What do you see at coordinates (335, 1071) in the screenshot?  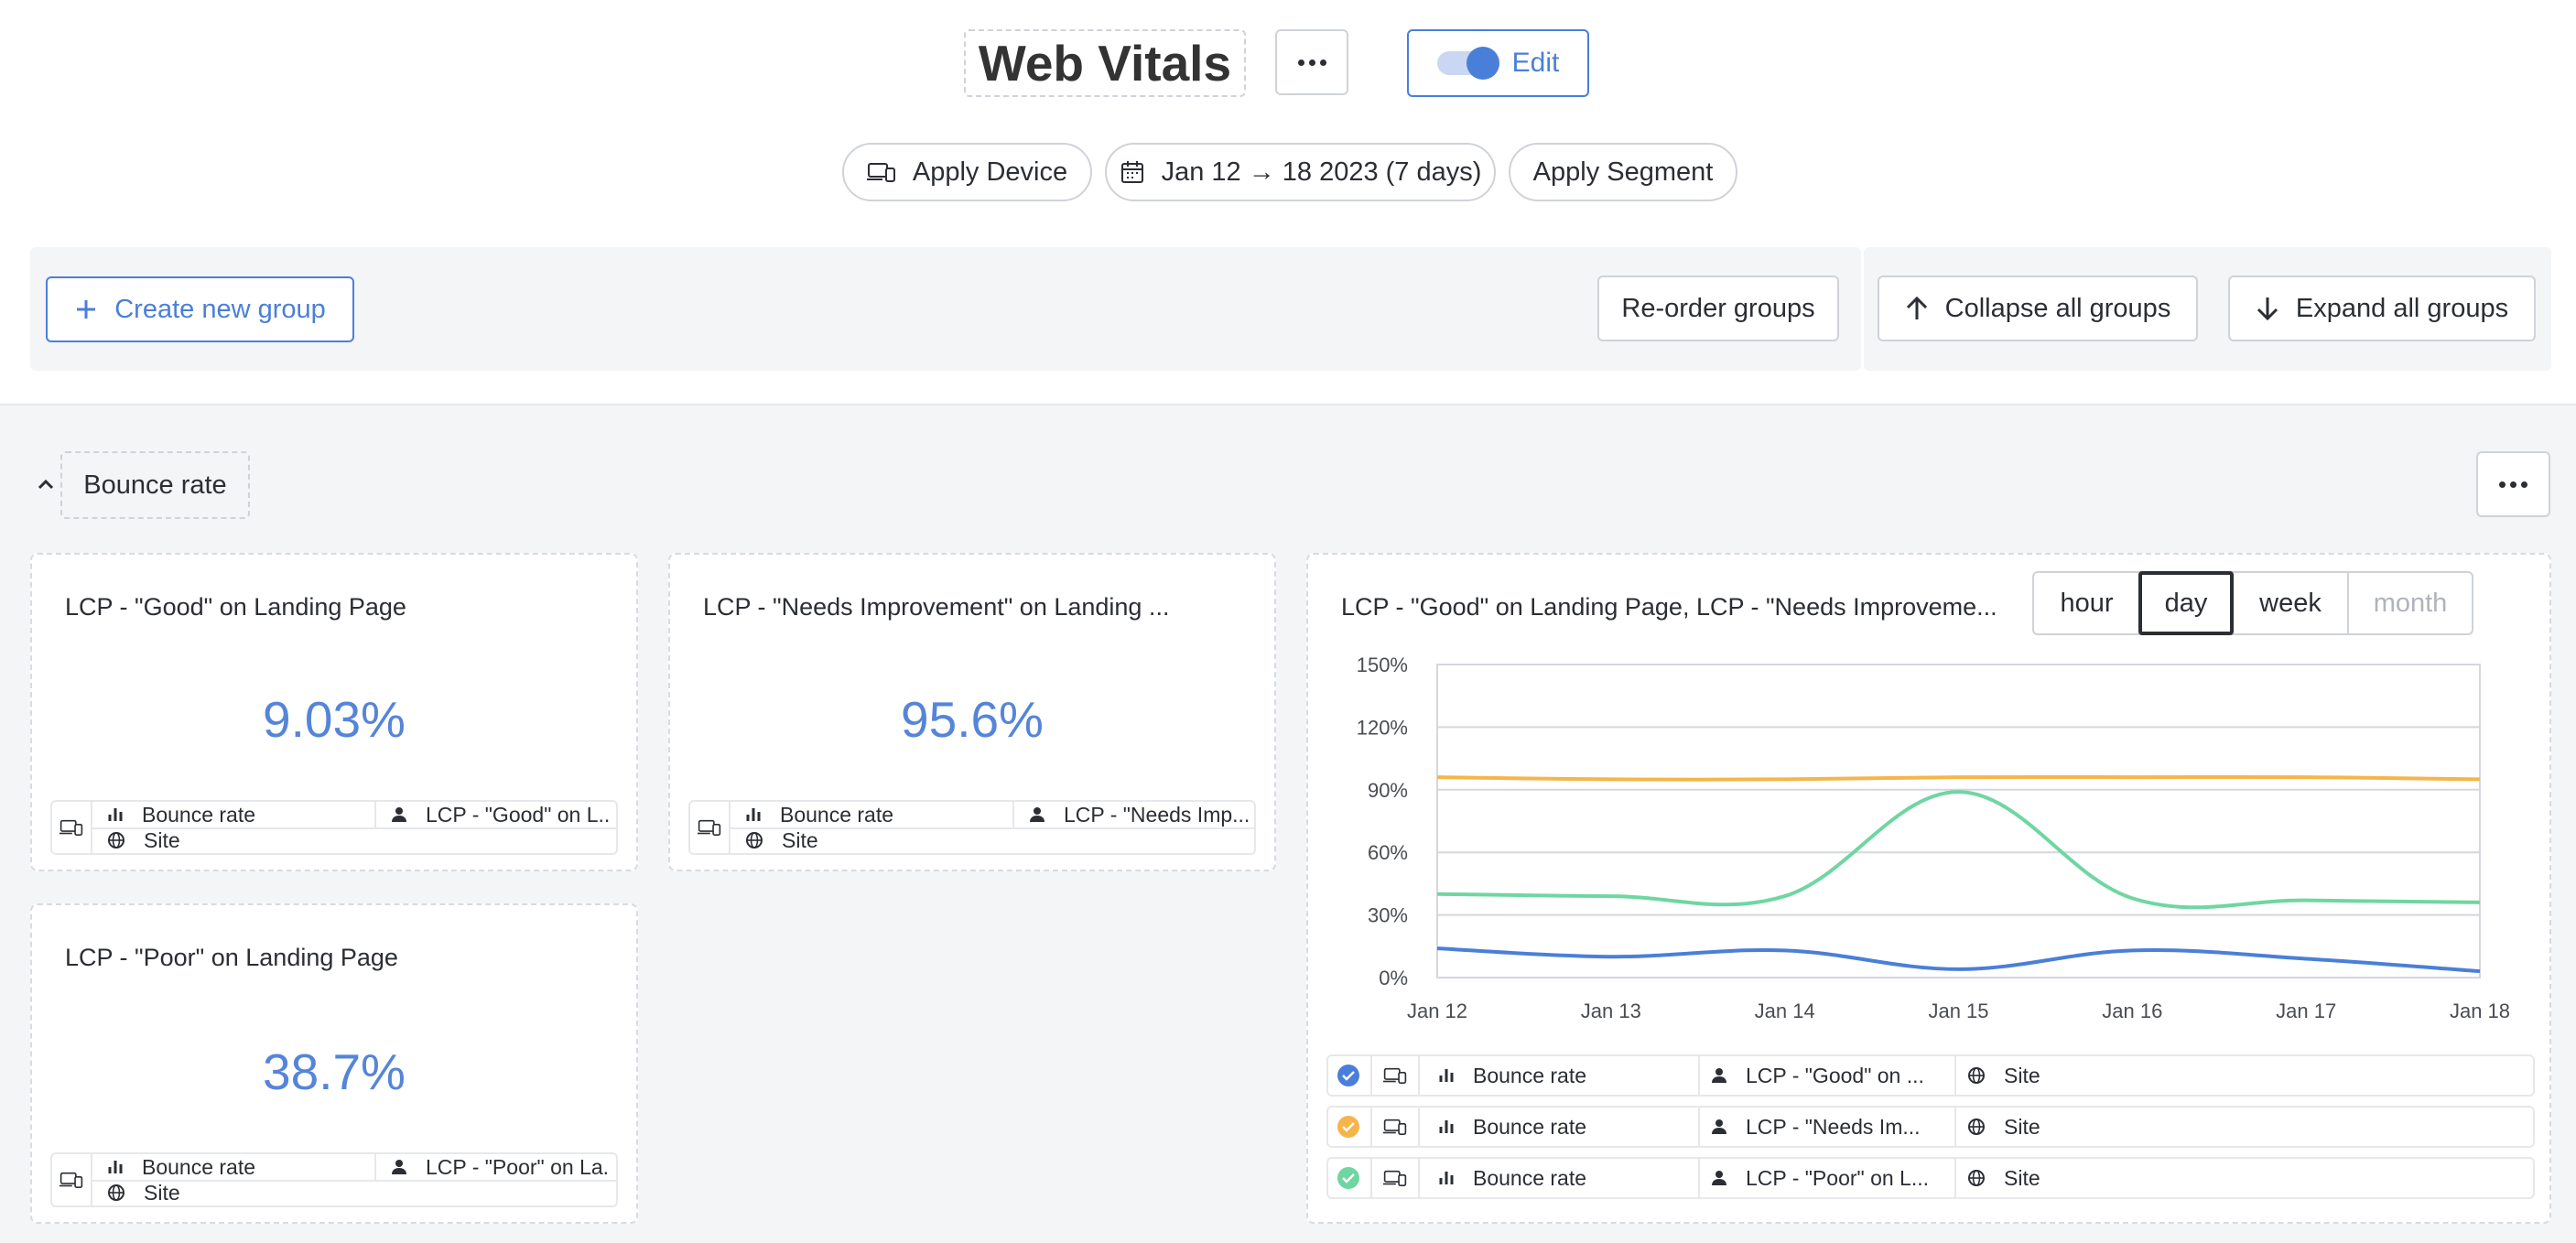 I see `metric-value: 38.7%` at bounding box center [335, 1071].